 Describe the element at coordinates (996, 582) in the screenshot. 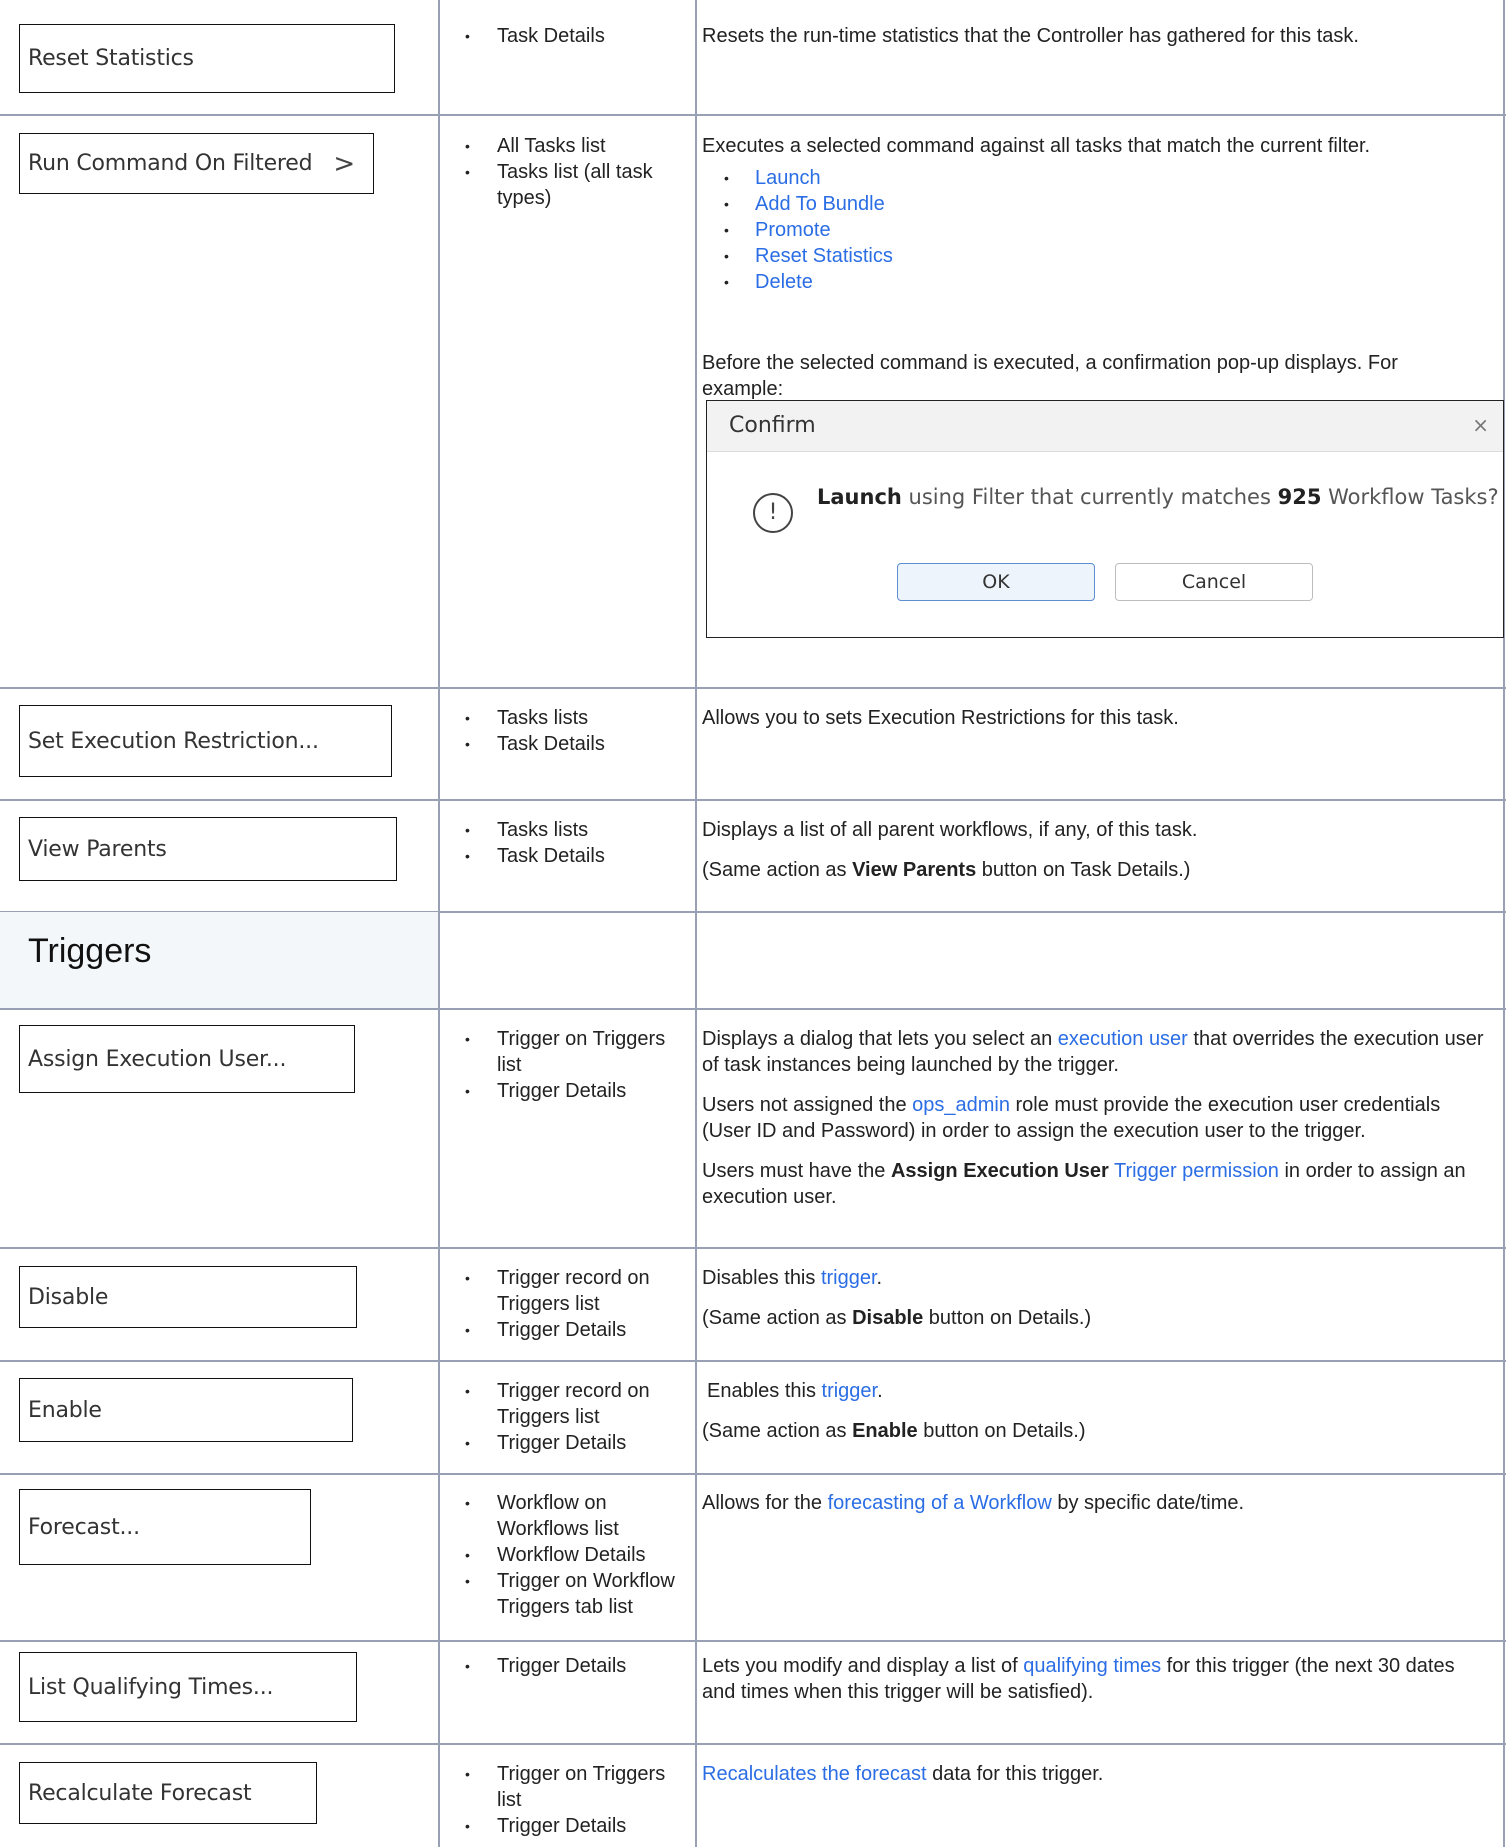

I see `ok-button: OK` at that location.